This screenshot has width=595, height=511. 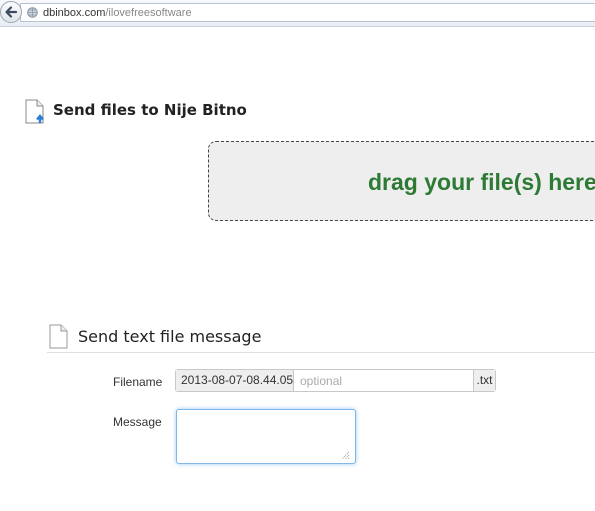 What do you see at coordinates (307, 12) in the screenshot?
I see `url-field: dbinbox.com/ilovefreesoftware` at bounding box center [307, 12].